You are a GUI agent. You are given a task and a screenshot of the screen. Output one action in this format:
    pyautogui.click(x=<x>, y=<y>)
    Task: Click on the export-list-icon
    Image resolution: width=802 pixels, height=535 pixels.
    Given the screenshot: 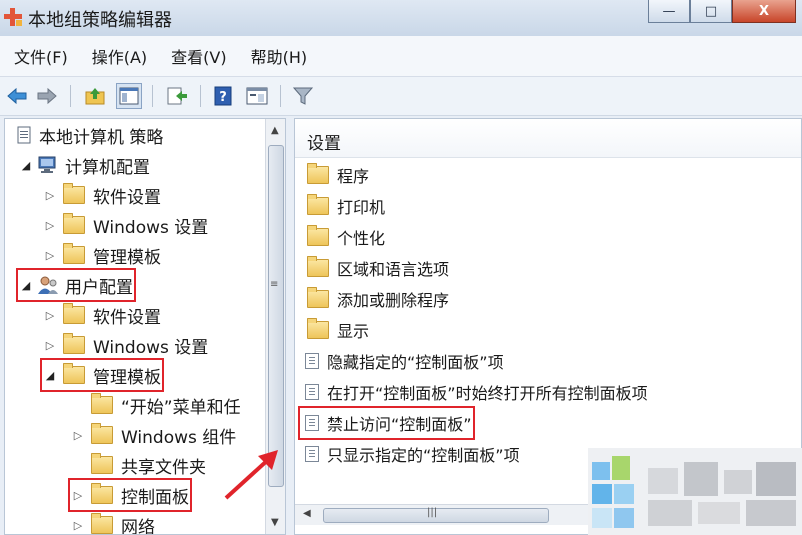 What is the action you would take?
    pyautogui.click(x=177, y=96)
    